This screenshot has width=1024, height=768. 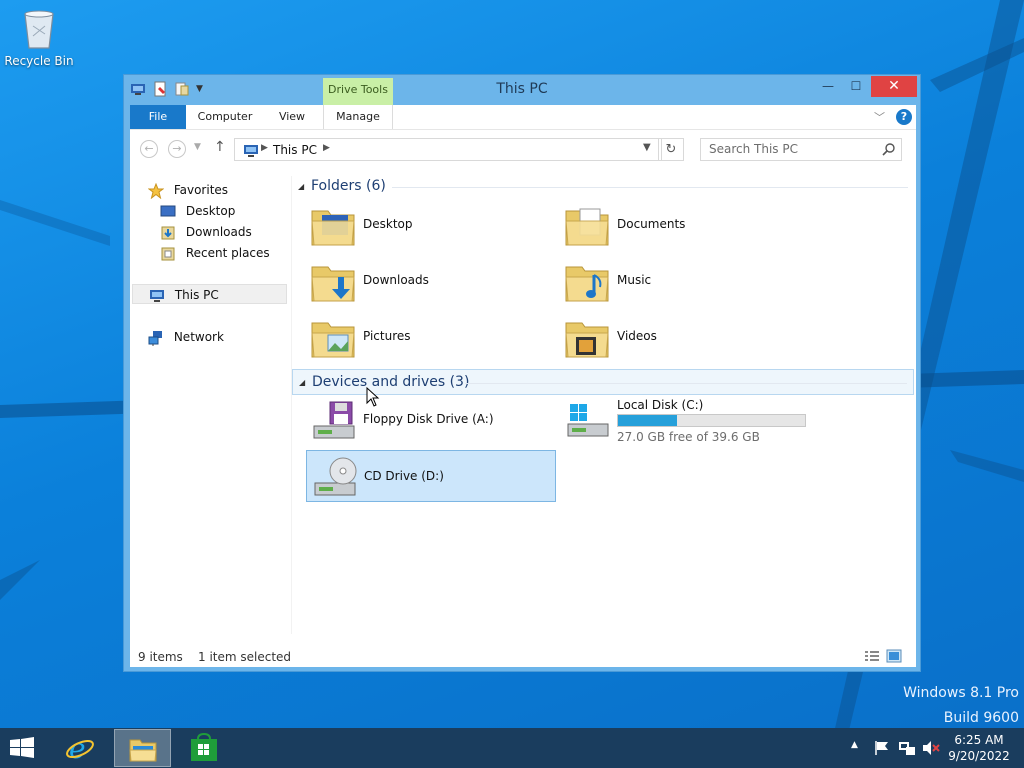 I want to click on item-name: Videos, so click(x=637, y=336).